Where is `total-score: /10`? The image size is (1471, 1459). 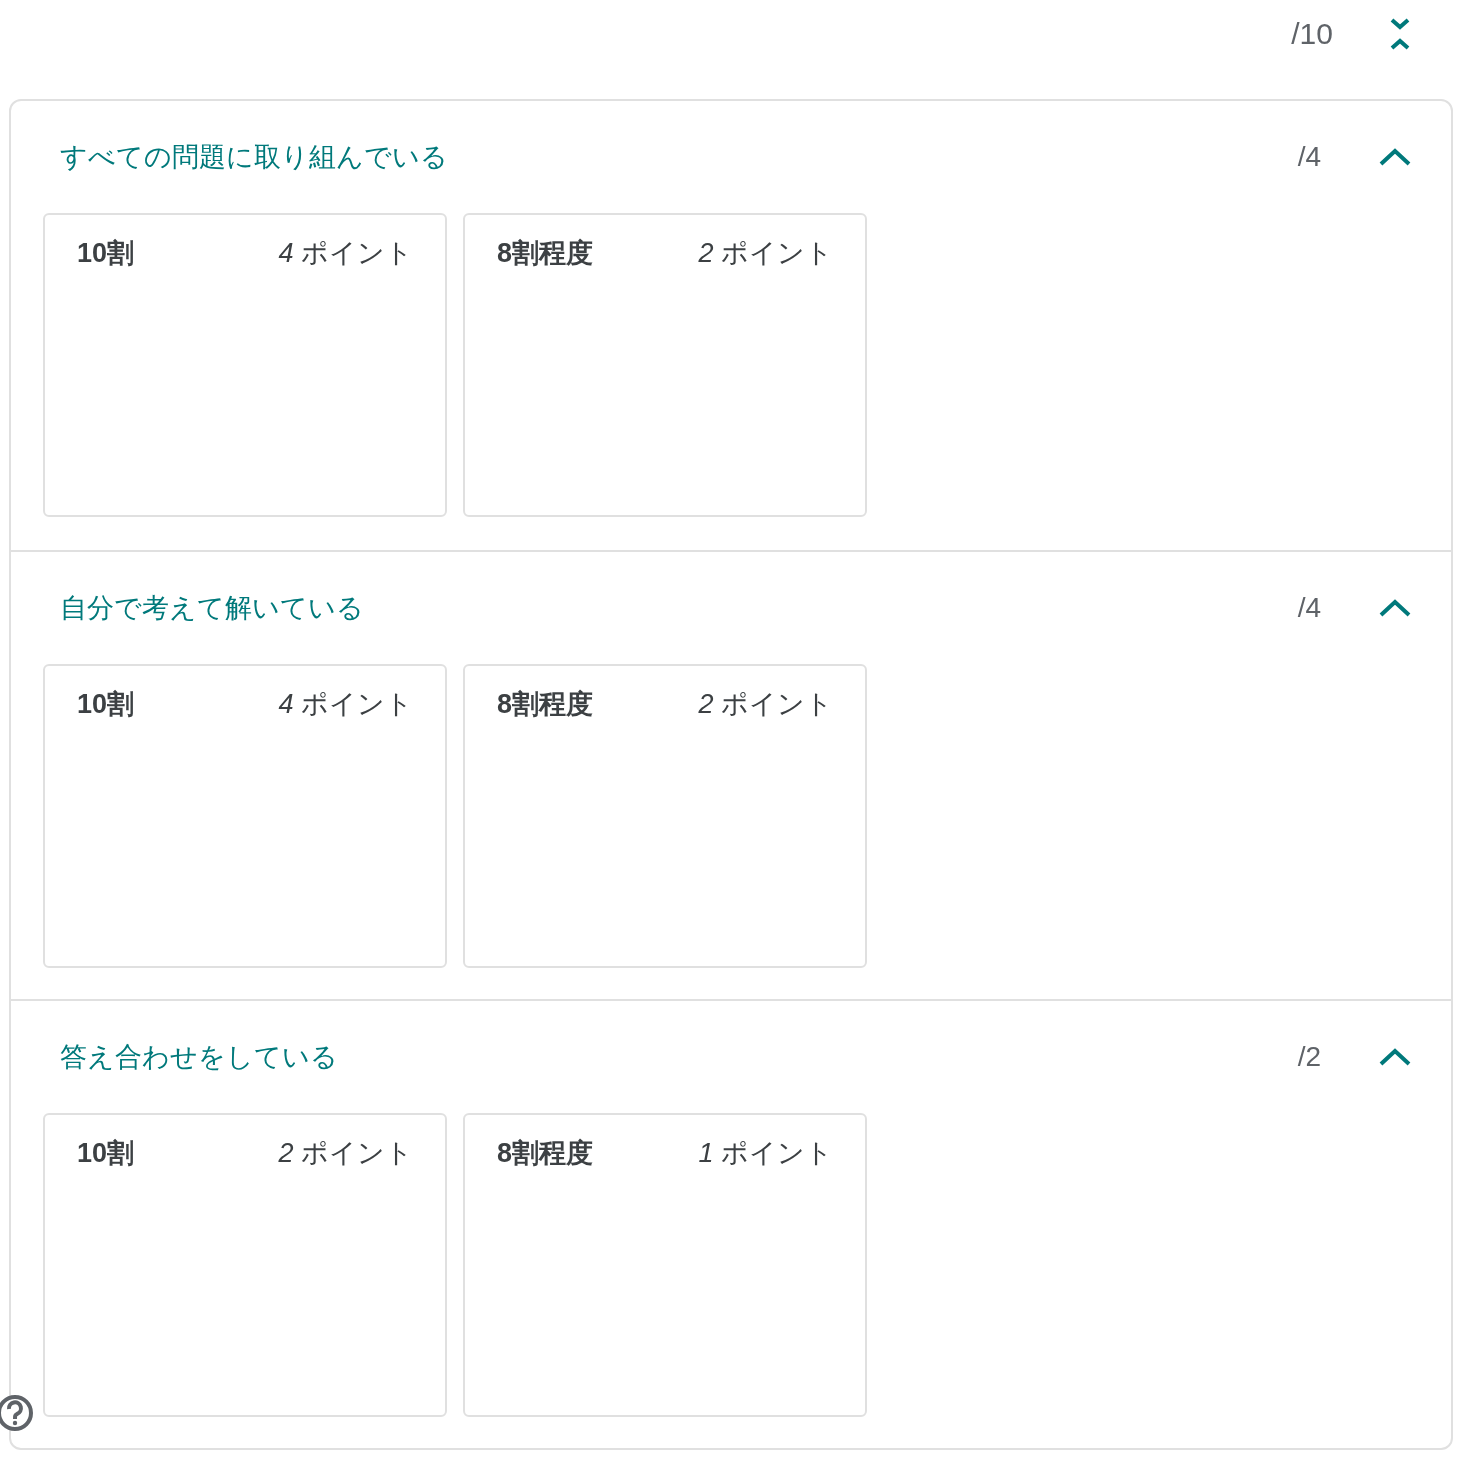
total-score: /10 is located at coordinates (1312, 34).